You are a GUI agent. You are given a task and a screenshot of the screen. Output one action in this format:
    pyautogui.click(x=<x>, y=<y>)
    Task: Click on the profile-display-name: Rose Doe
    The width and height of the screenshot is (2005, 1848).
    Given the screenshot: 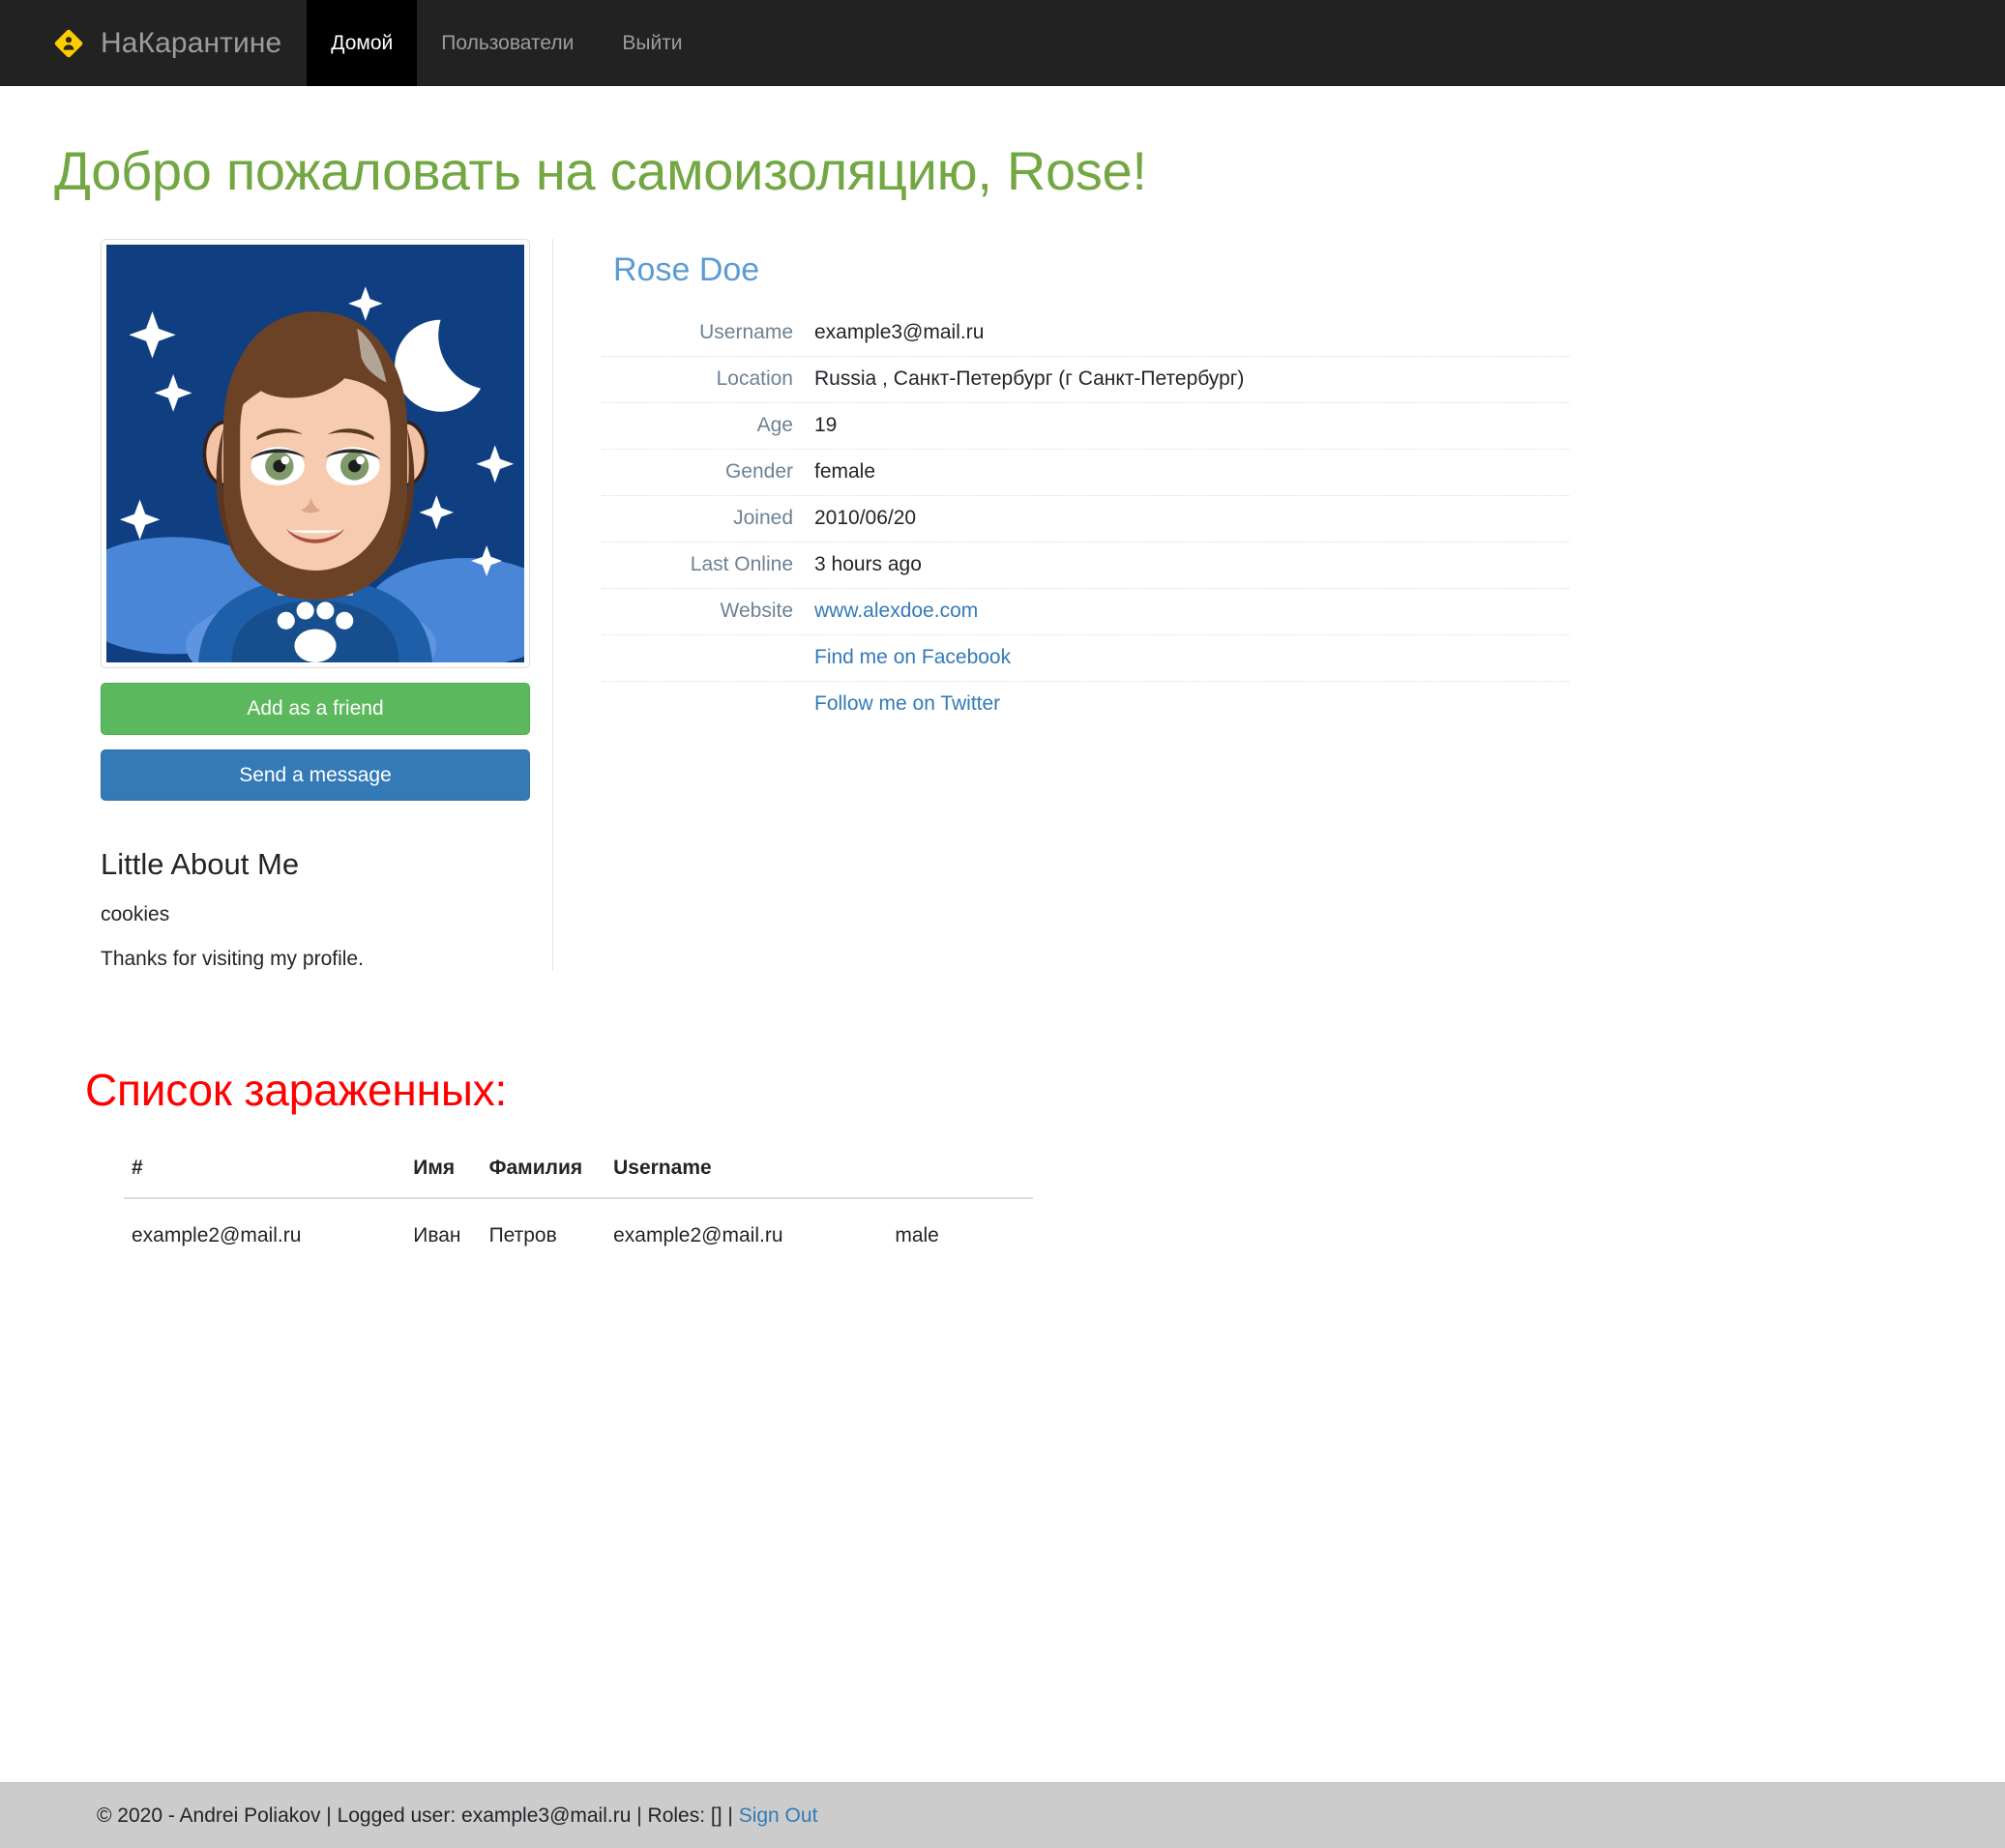 What is the action you would take?
    pyautogui.click(x=686, y=270)
    